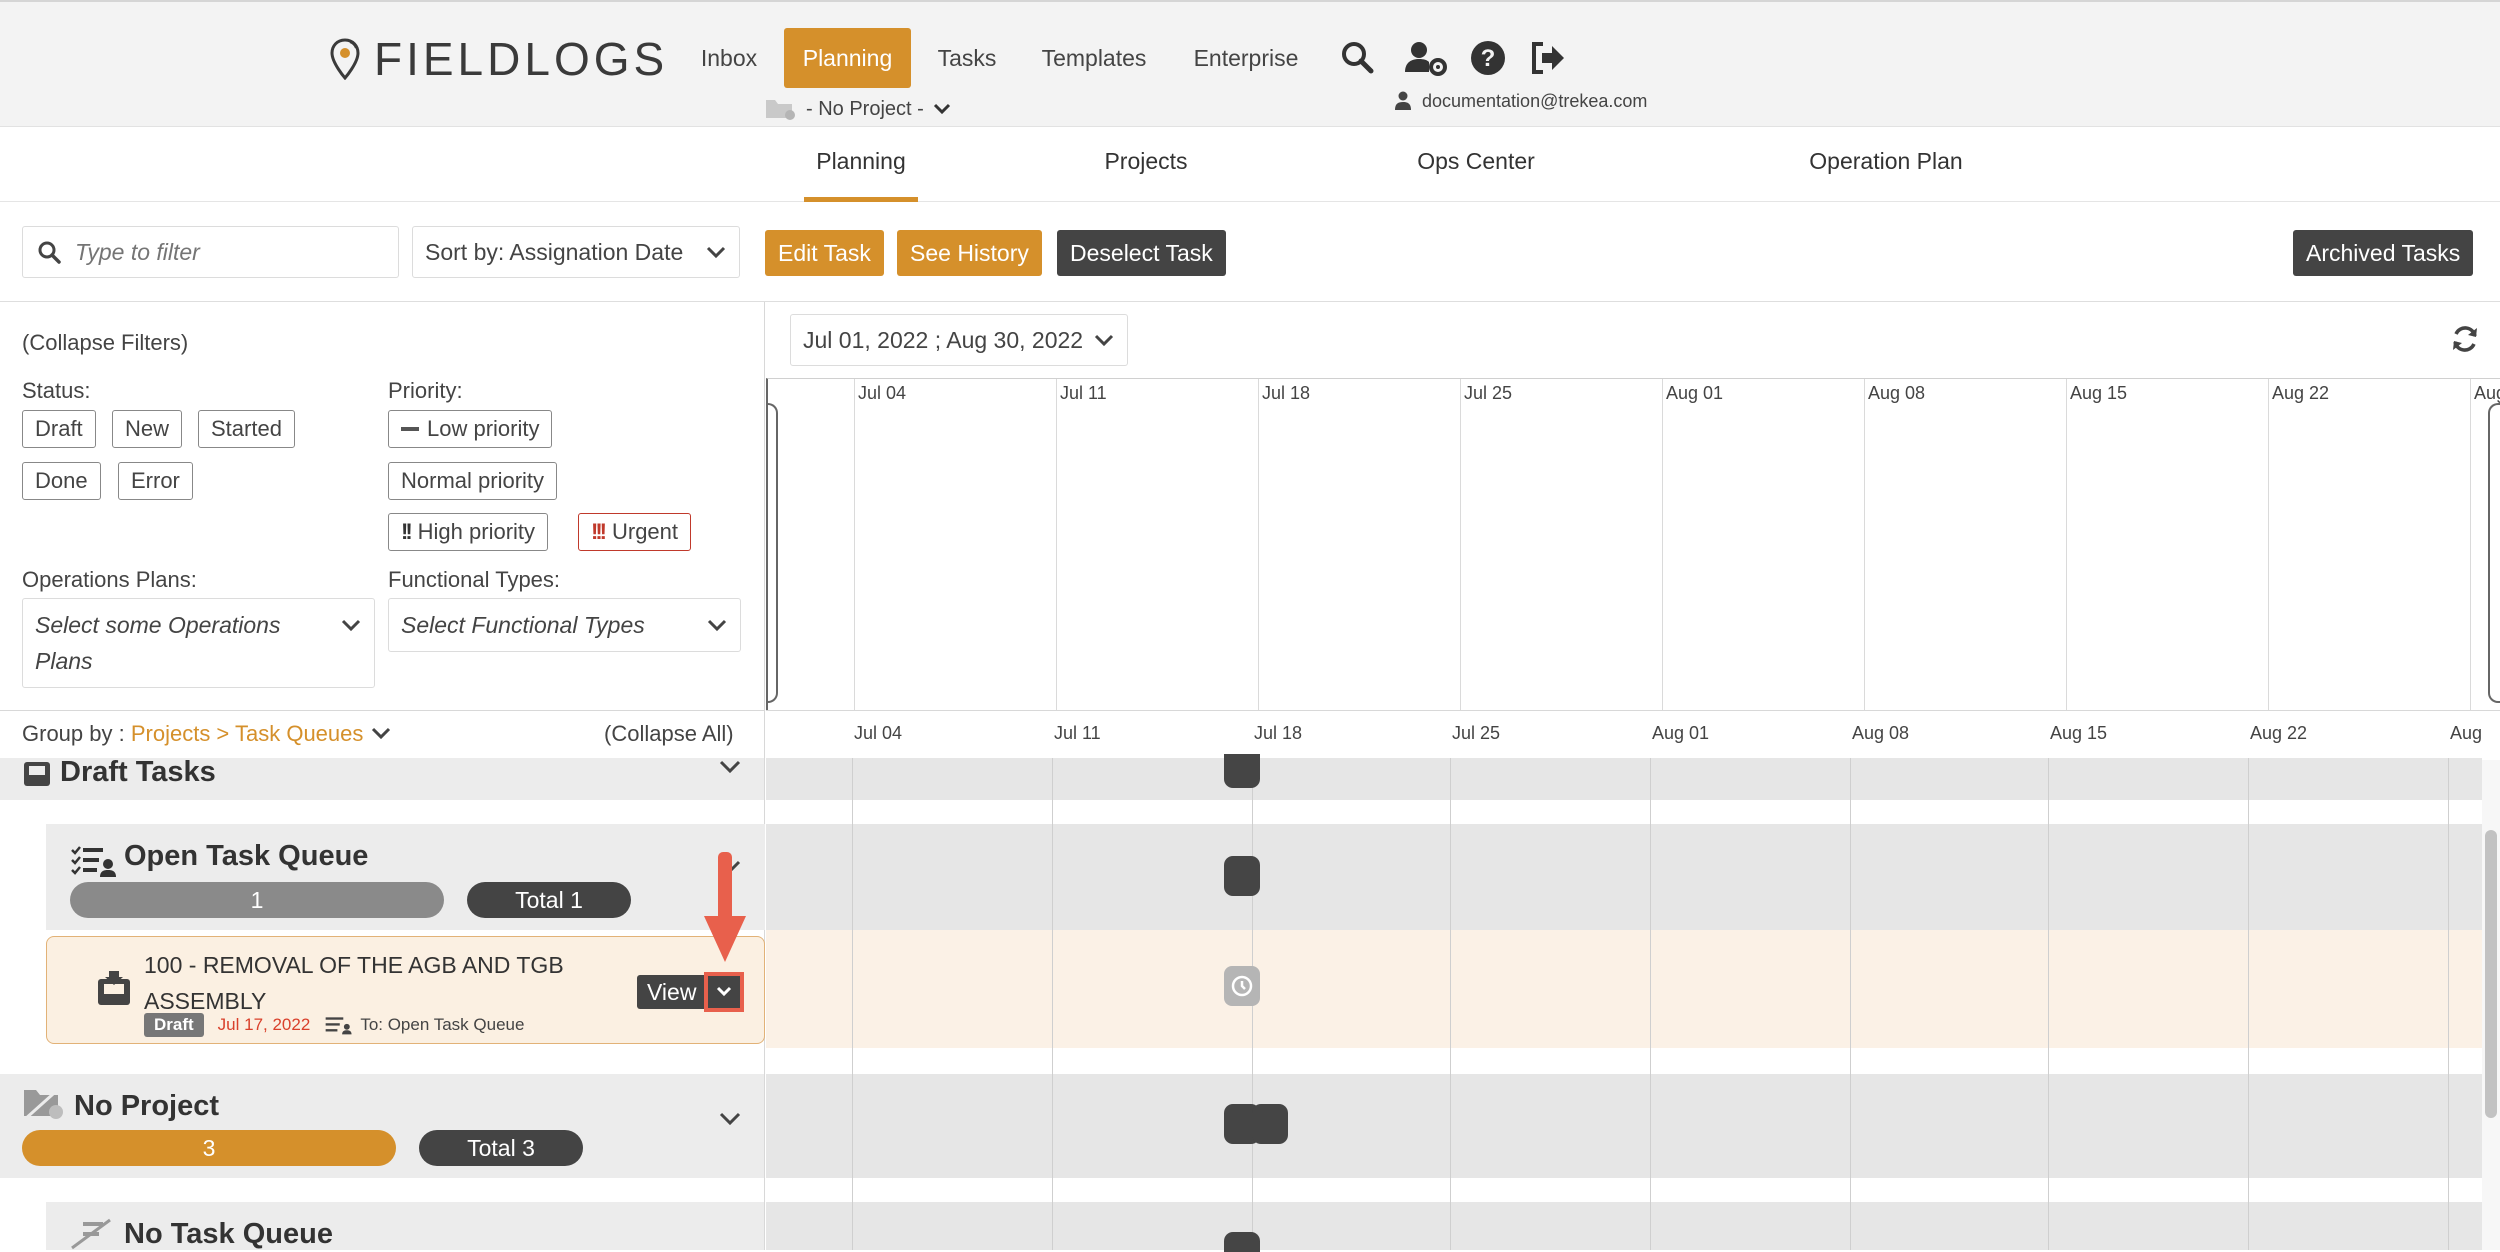  What do you see at coordinates (382, 778) in the screenshot?
I see `draft-tasks-group: Draft Tasks` at bounding box center [382, 778].